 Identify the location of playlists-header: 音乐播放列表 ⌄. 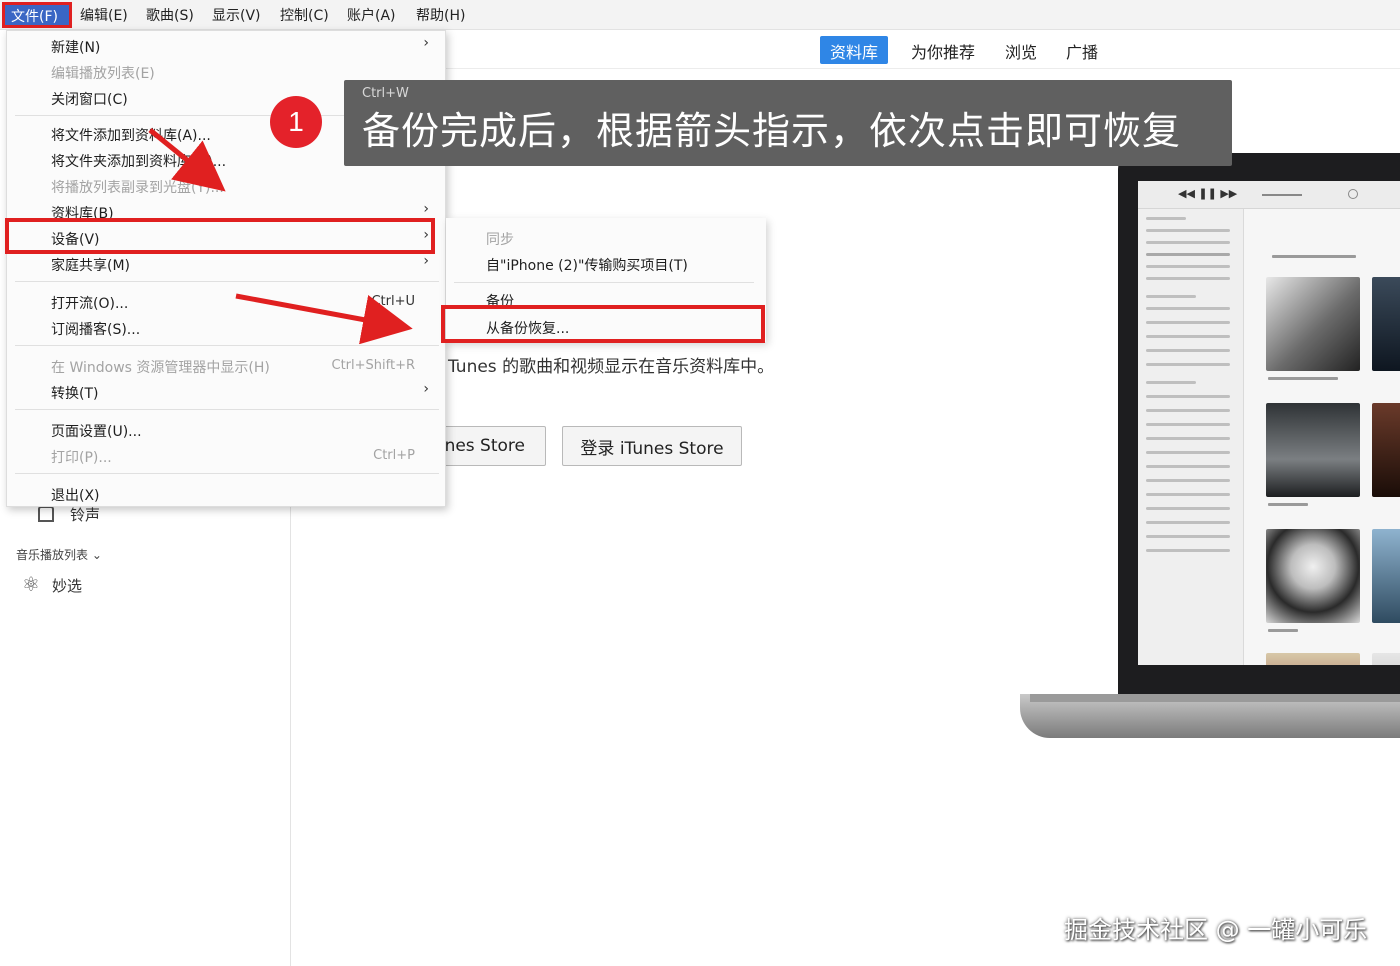
(59, 554).